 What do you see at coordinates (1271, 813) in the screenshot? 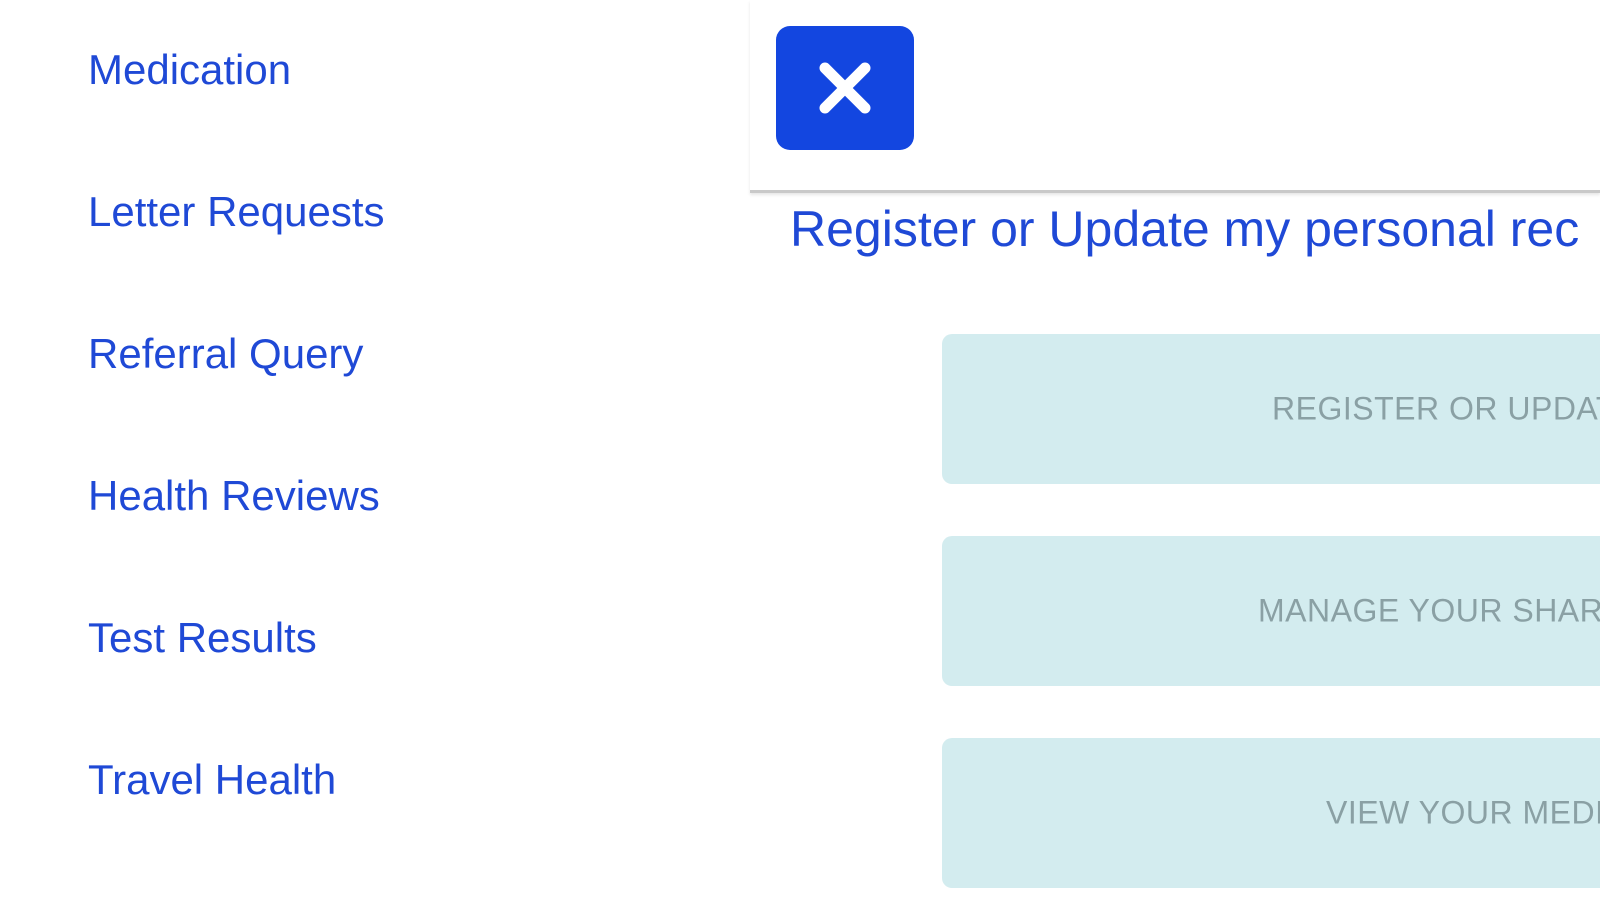
I see `view-medical-record-button: VIEW YOUR MEDIC` at bounding box center [1271, 813].